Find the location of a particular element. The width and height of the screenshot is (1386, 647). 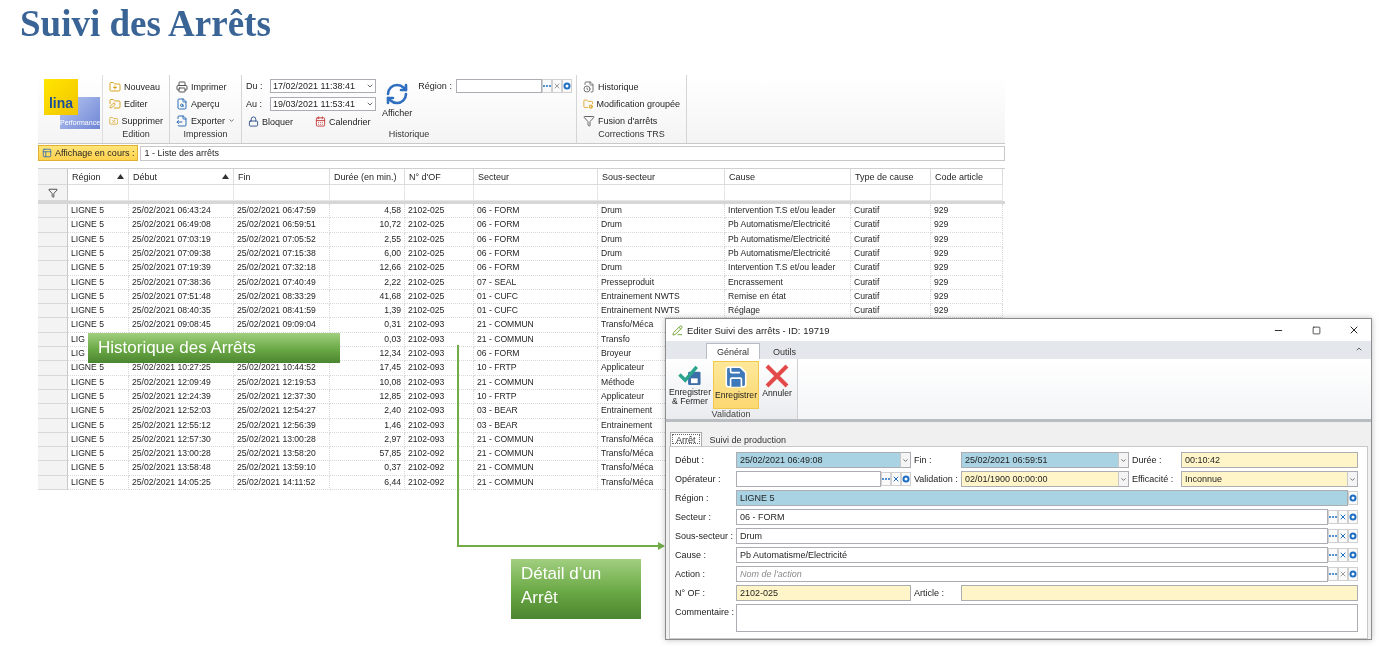

ribbon-button: Imprimer is located at coordinates (205, 86).